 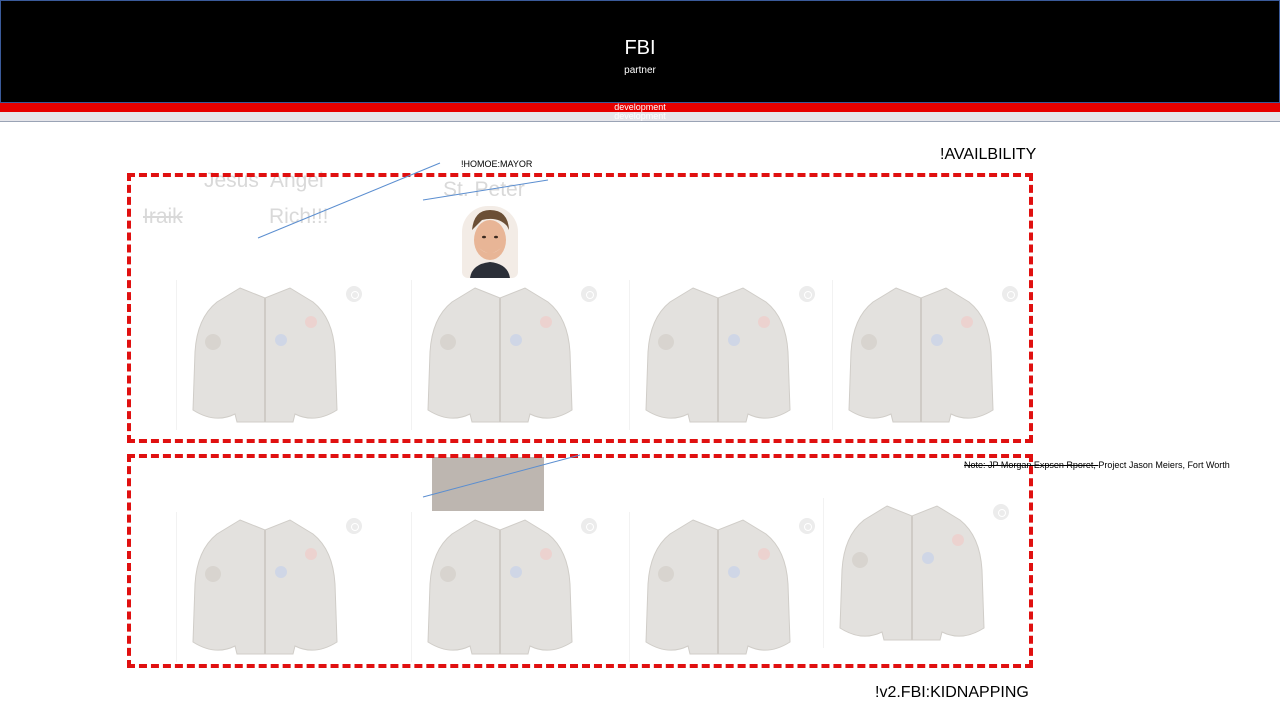 I want to click on header-bar: FBI partner, so click(x=640, y=51).